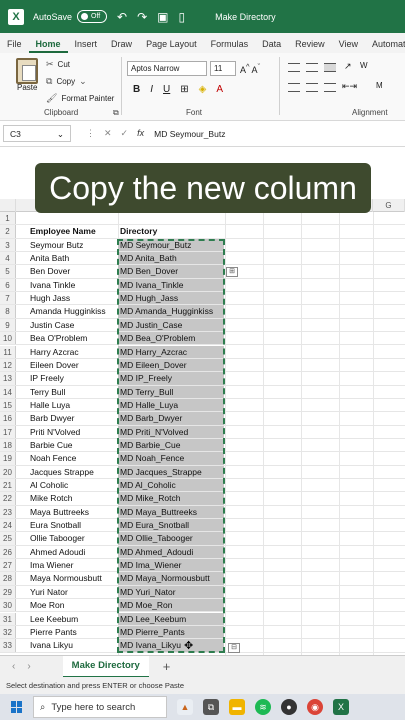 Image resolution: width=405 pixels, height=720 pixels. What do you see at coordinates (312, 67) in the screenshot?
I see `align-middle-icon` at bounding box center [312, 67].